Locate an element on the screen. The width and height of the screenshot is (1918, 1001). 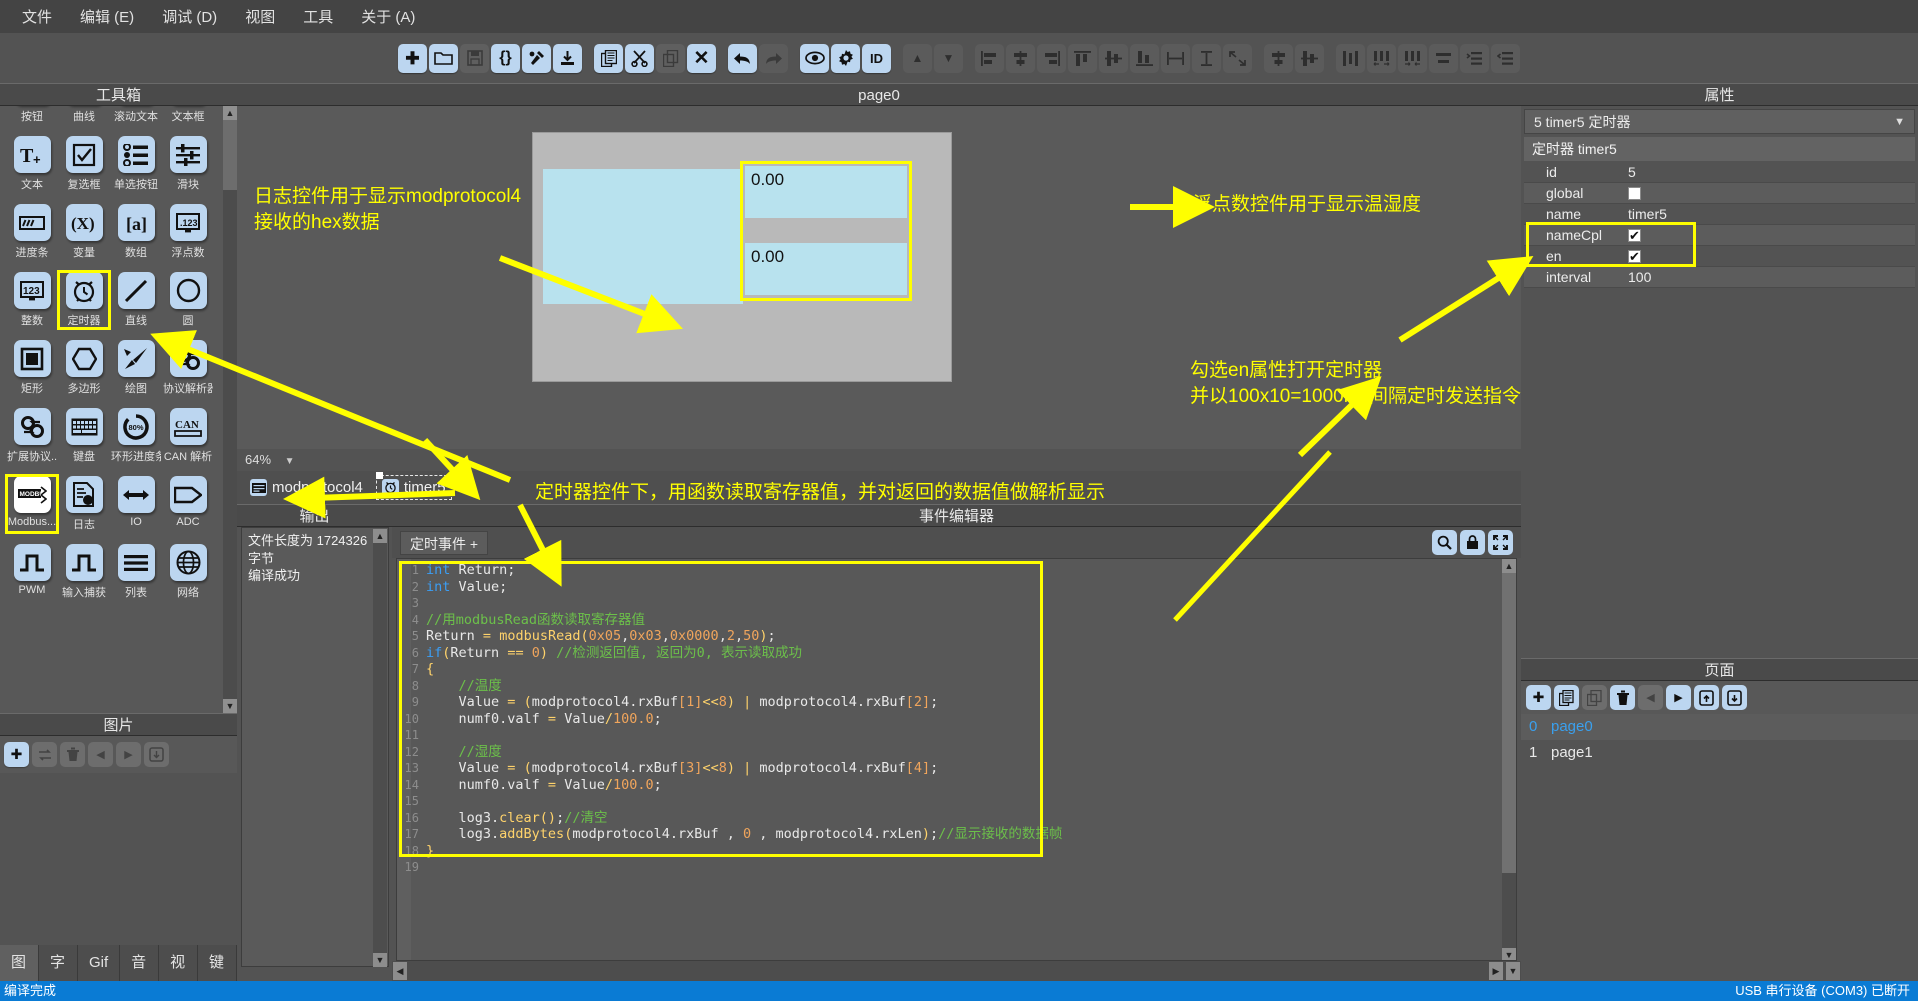
property-row-namecpl: nameCpl is located at coordinates (1719, 235).